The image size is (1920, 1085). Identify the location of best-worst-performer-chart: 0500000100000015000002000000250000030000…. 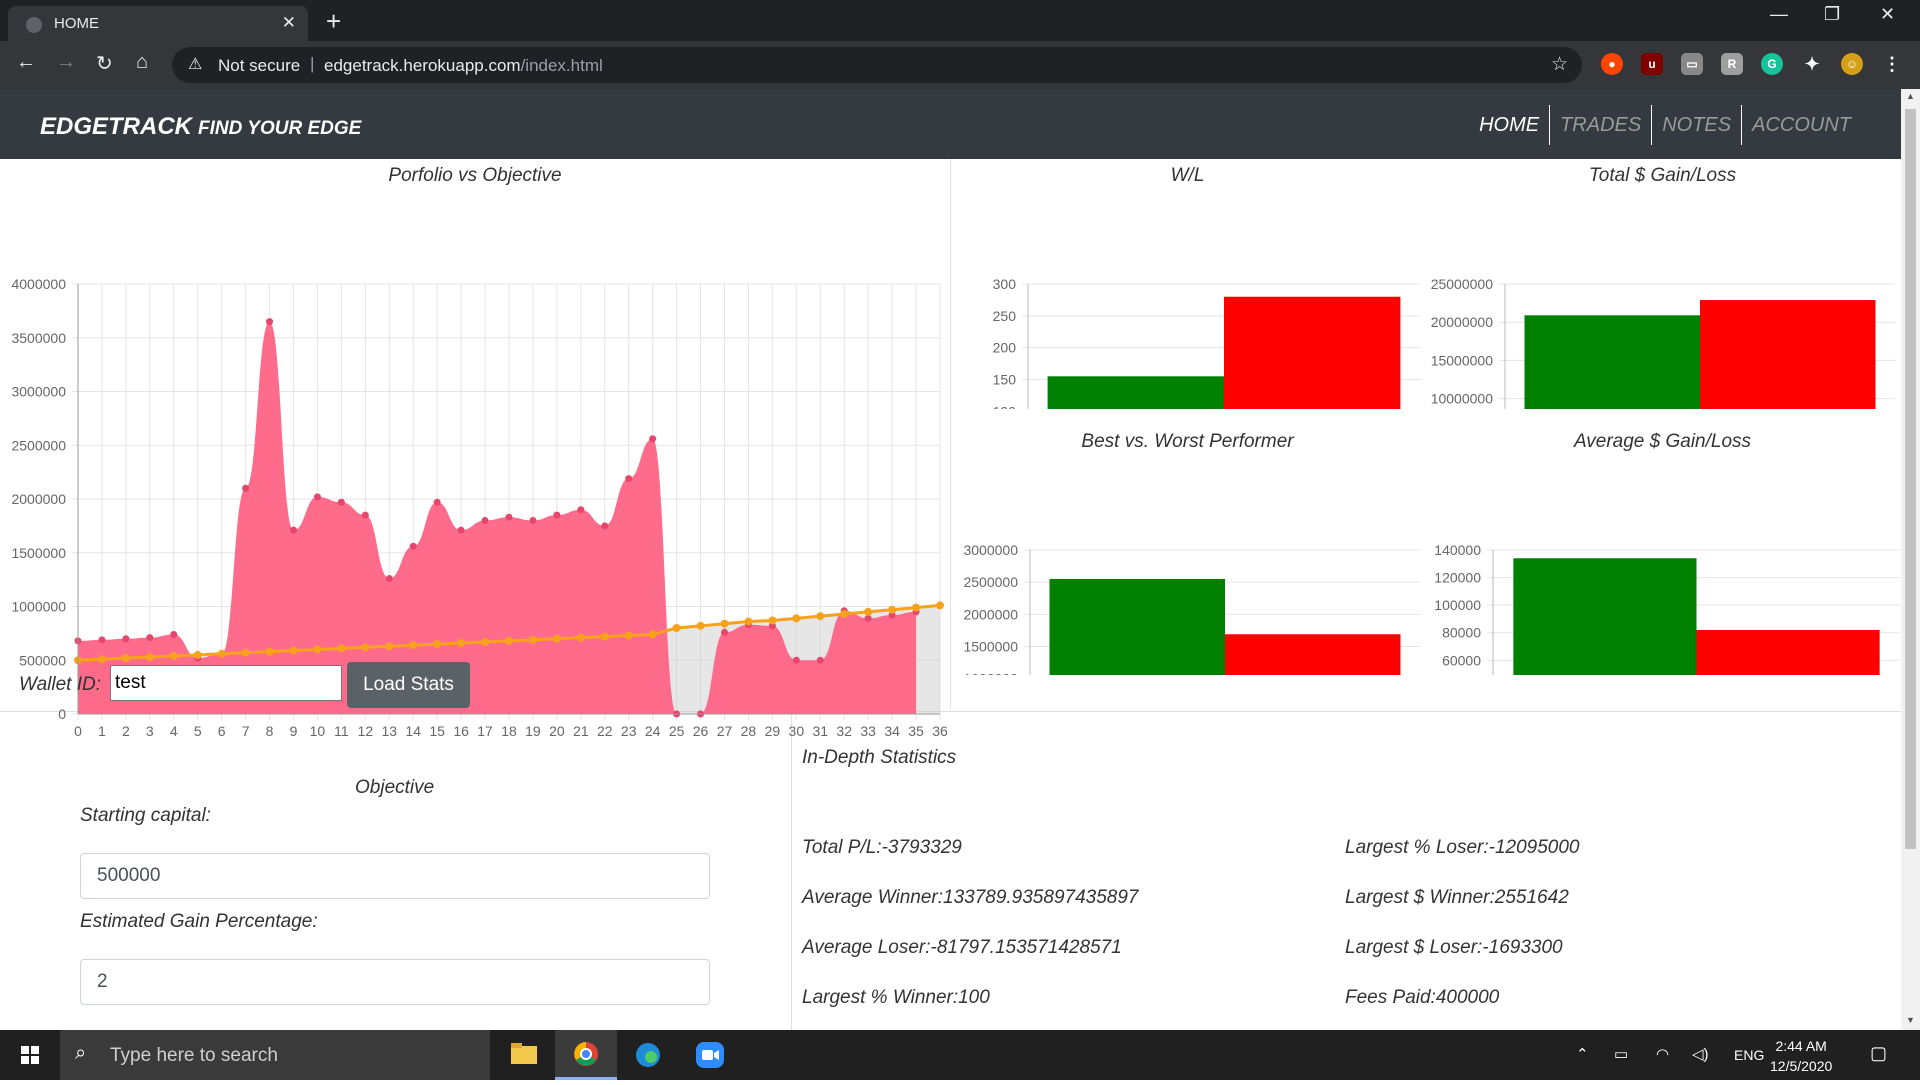
(1191, 608).